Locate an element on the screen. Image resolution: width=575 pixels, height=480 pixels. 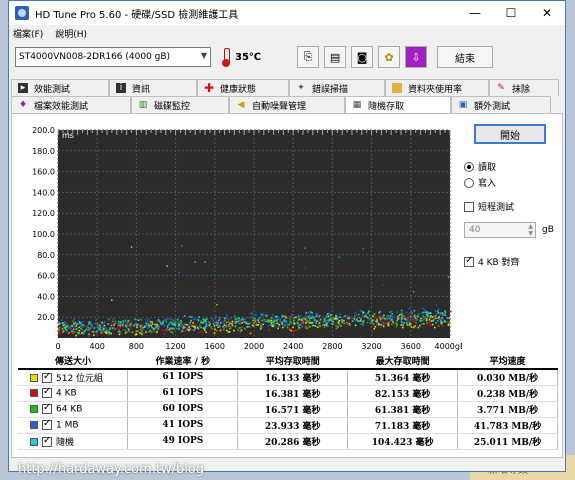
y-axis-unit: ms is located at coordinates (68, 135).